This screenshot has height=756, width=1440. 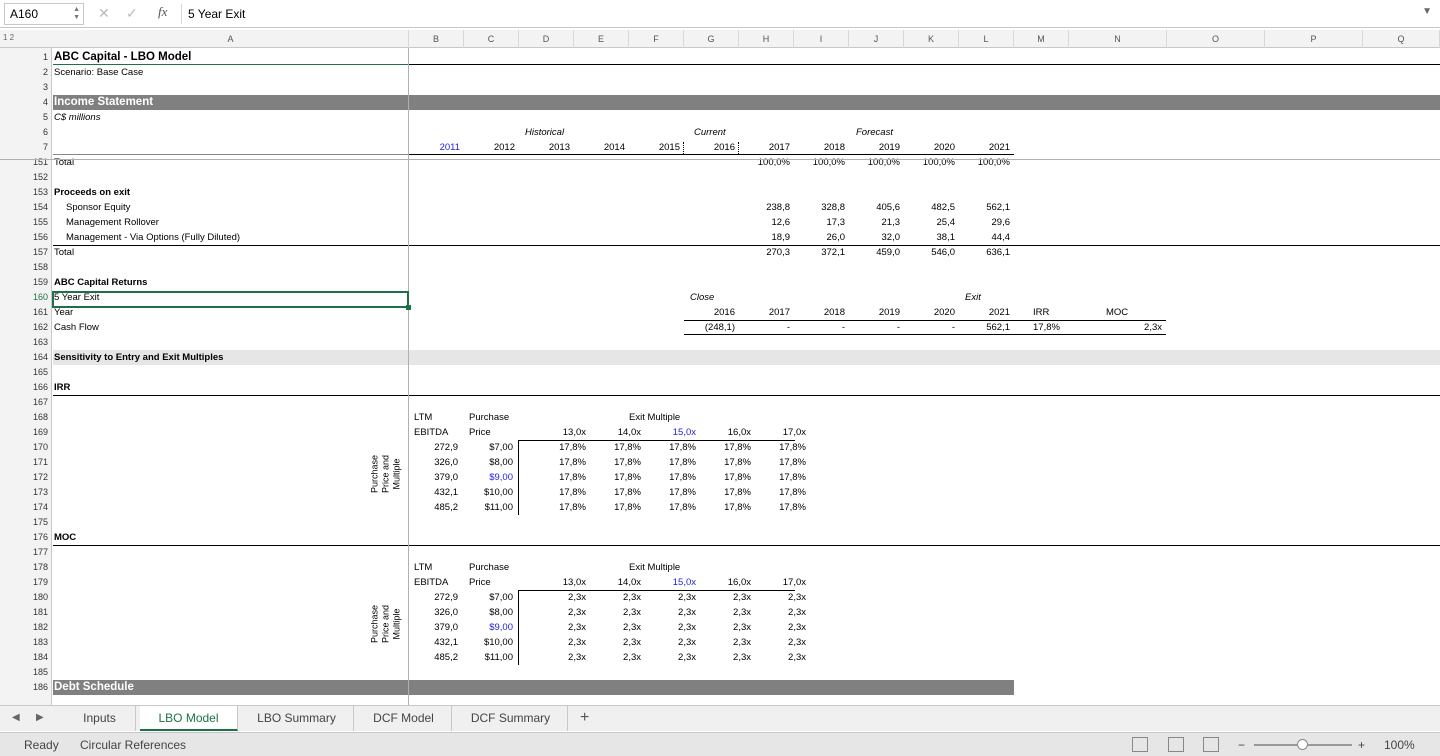 What do you see at coordinates (25, 567) in the screenshot?
I see `row-number: 178` at bounding box center [25, 567].